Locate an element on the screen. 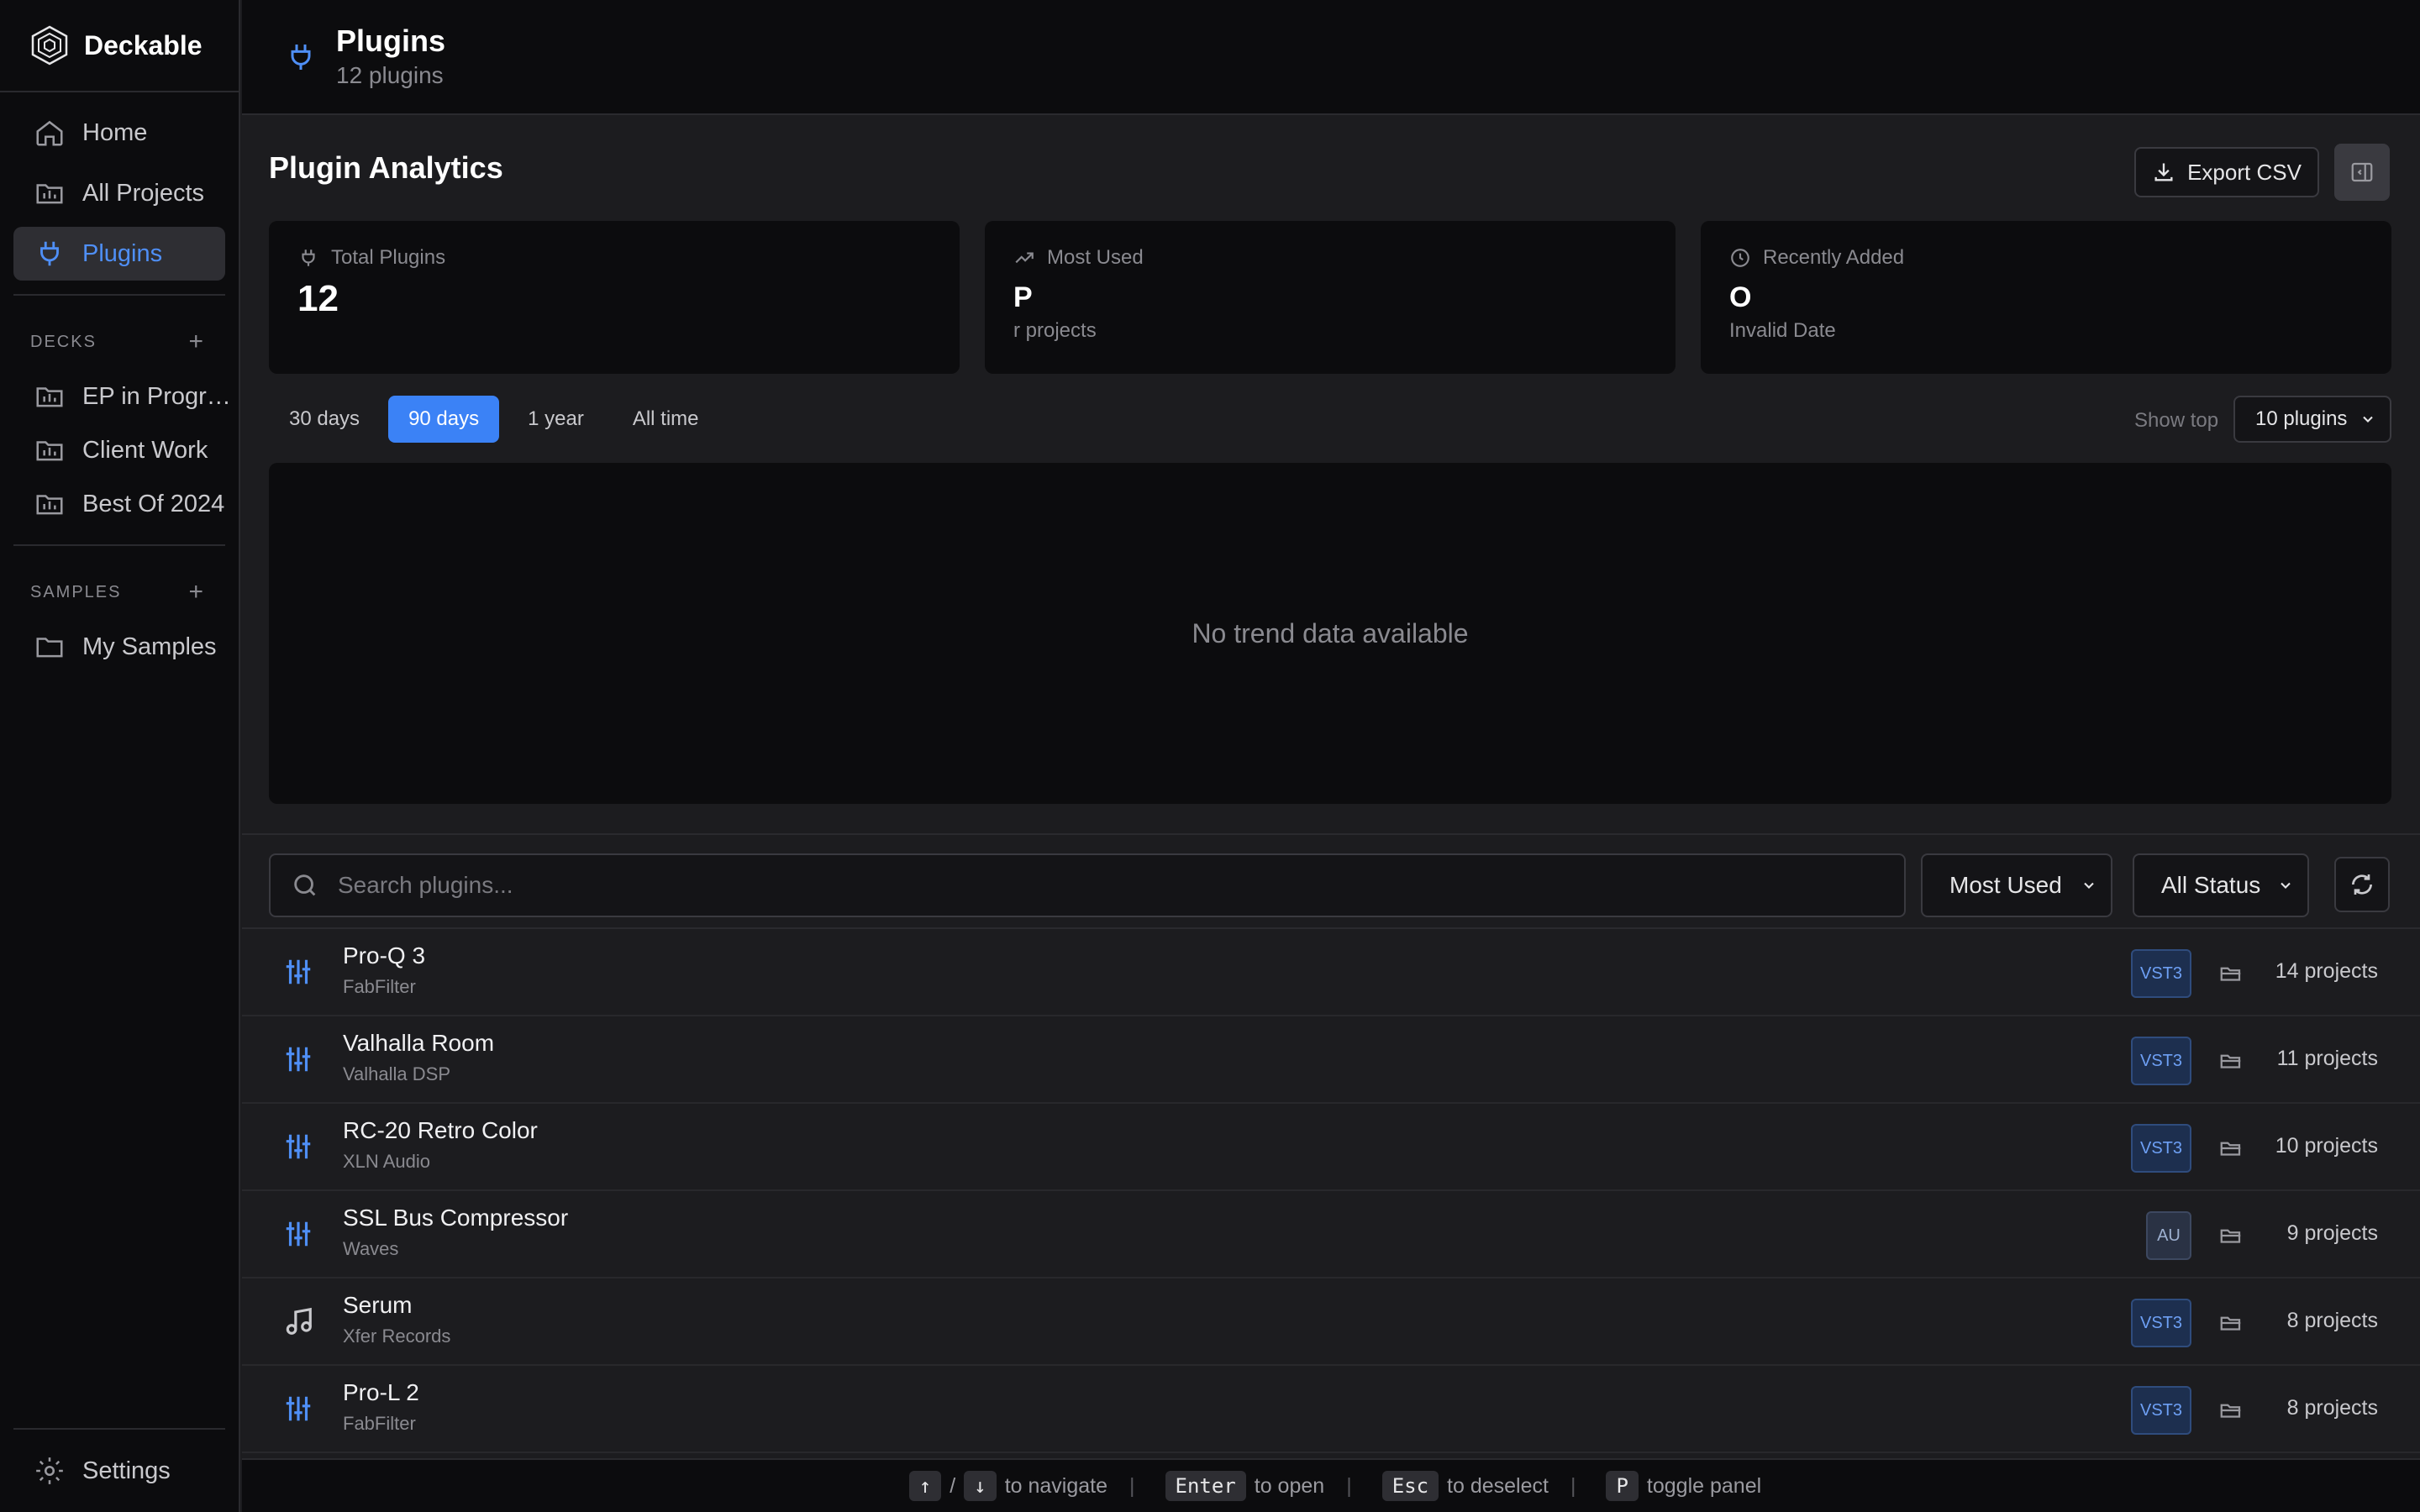 Image resolution: width=2420 pixels, height=1512 pixels. sample-folder-item: My Samples is located at coordinates (120, 647).